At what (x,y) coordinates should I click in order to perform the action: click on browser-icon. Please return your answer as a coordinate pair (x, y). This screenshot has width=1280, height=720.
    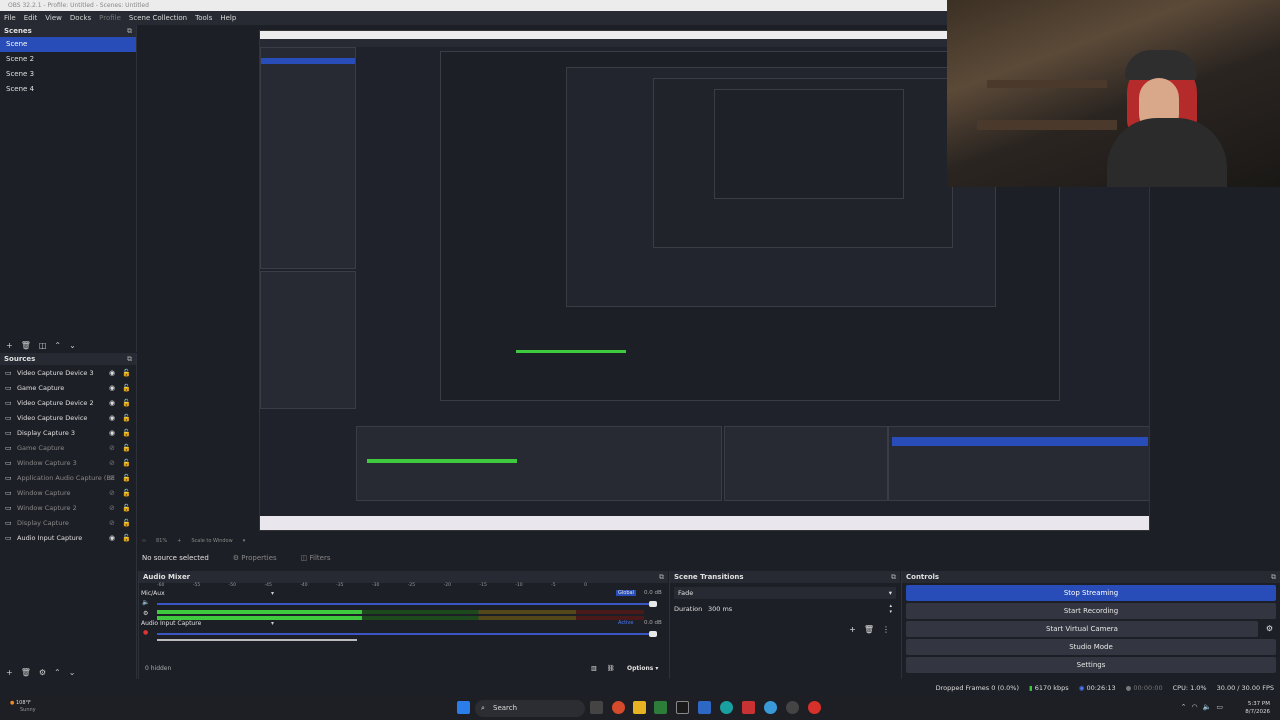
    Looking at the image, I should click on (726, 707).